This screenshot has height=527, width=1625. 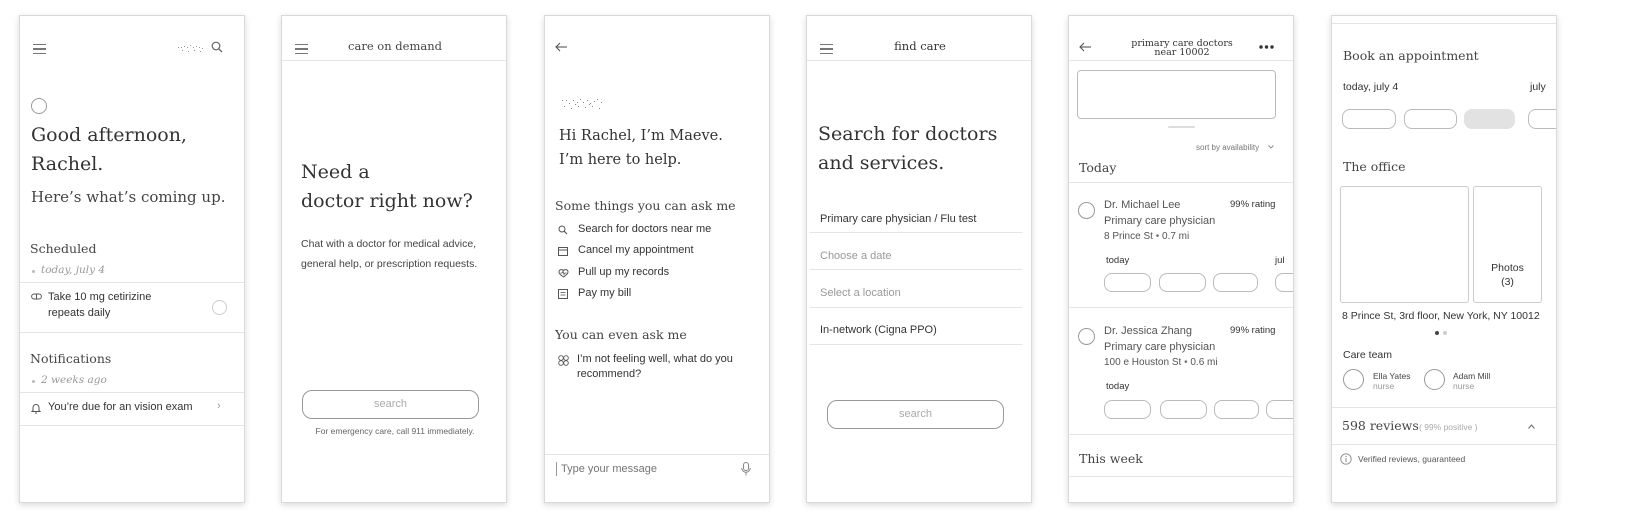 What do you see at coordinates (192, 48) in the screenshot?
I see `logo` at bounding box center [192, 48].